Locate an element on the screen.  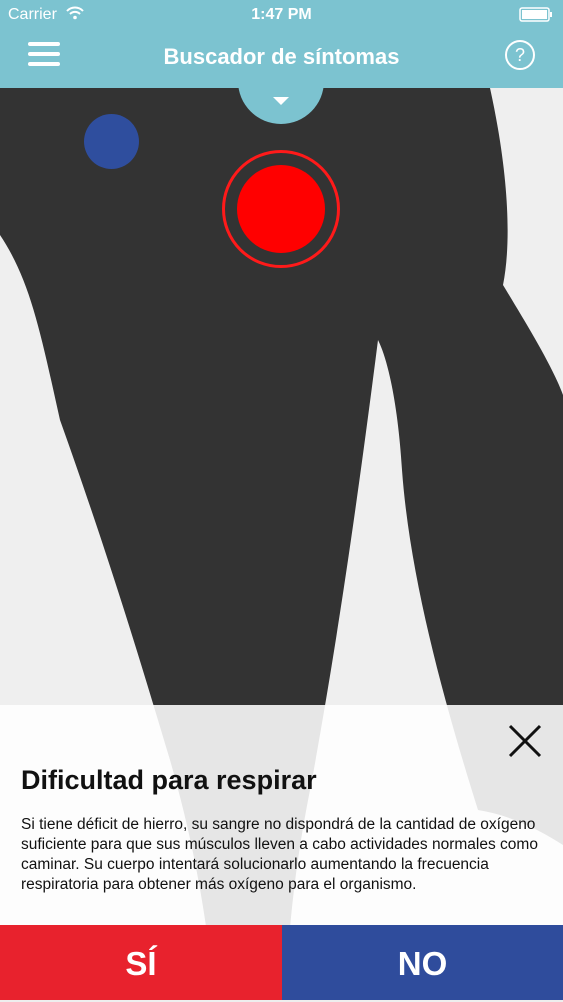
status-time: 1:47 PM is located at coordinates (281, 14).